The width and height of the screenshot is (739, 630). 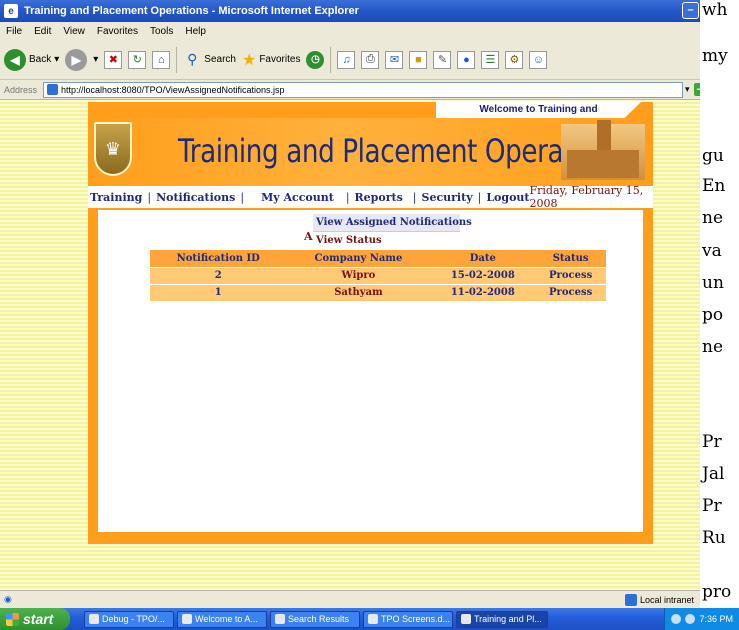 What do you see at coordinates (315, 619) in the screenshot?
I see `taskbar-item-search-results: Search Results` at bounding box center [315, 619].